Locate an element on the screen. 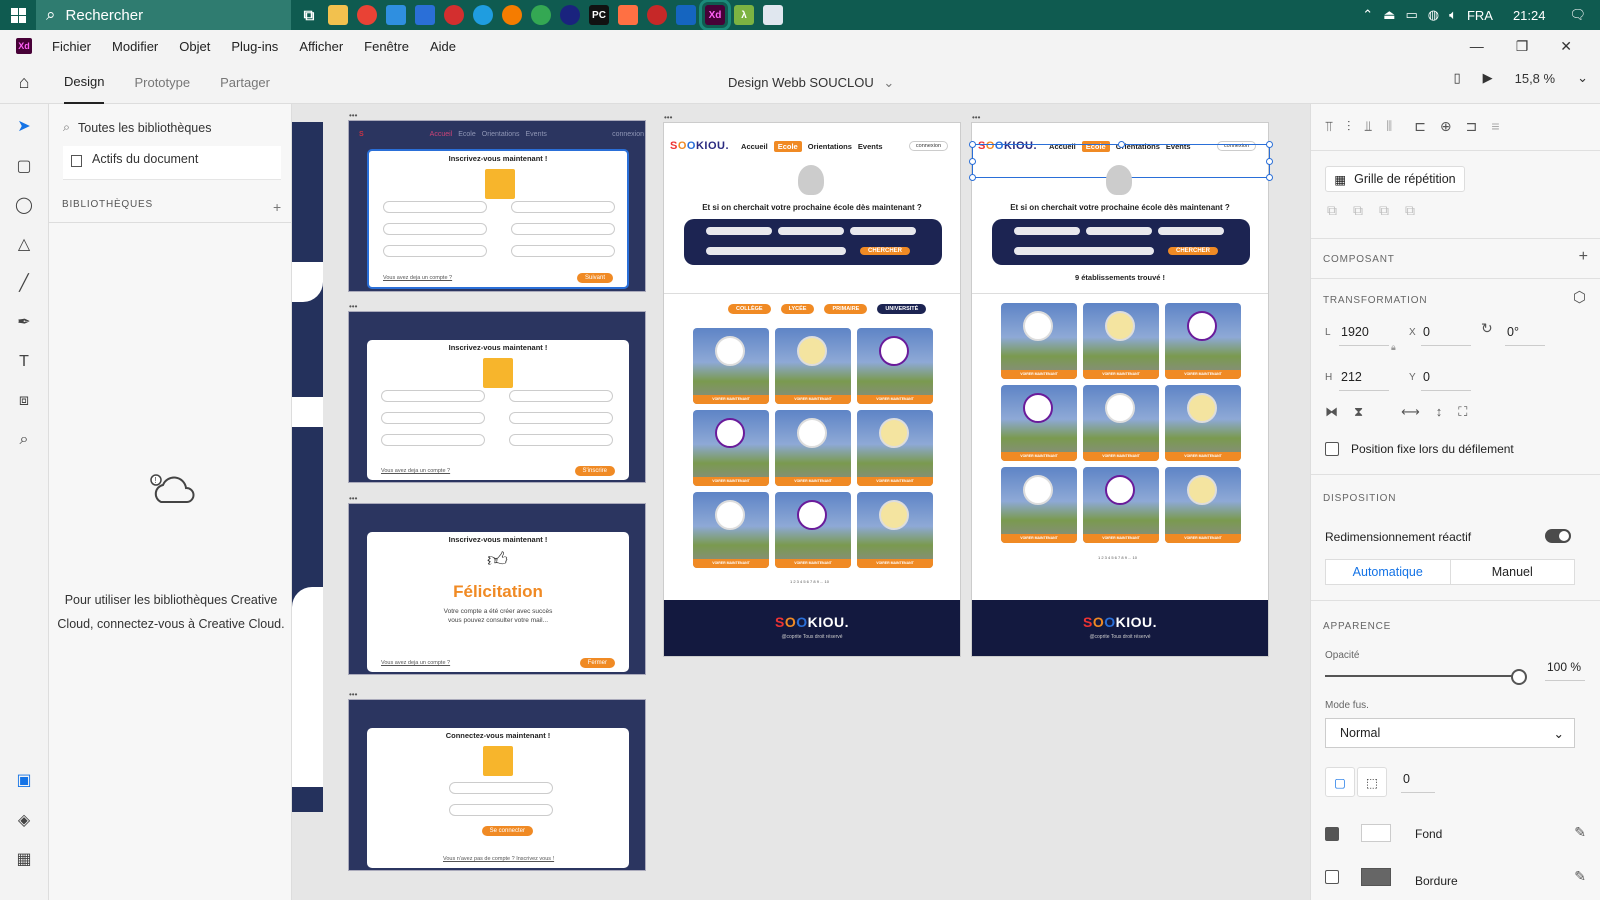 The width and height of the screenshot is (1600, 900). lock-aspect-icon: 🔒︎ is located at coordinates (1393, 347).